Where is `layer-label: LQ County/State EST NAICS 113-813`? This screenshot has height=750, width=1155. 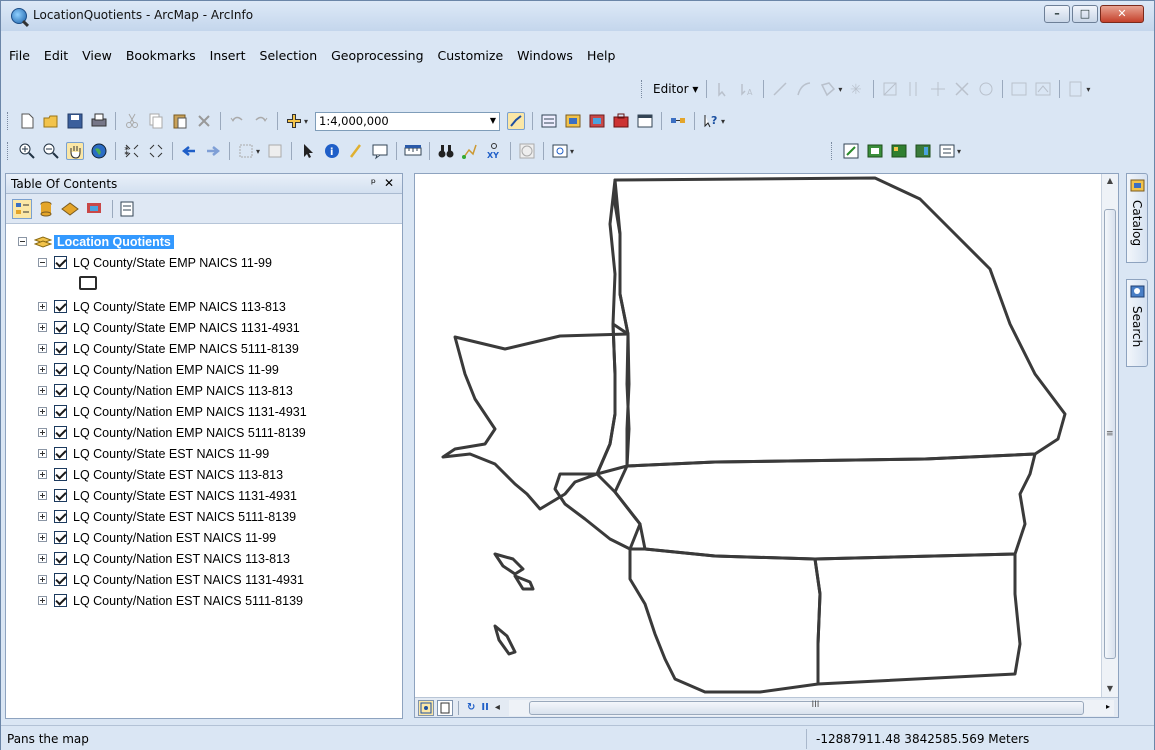
layer-label: LQ County/State EST NAICS 113-813 is located at coordinates (178, 475).